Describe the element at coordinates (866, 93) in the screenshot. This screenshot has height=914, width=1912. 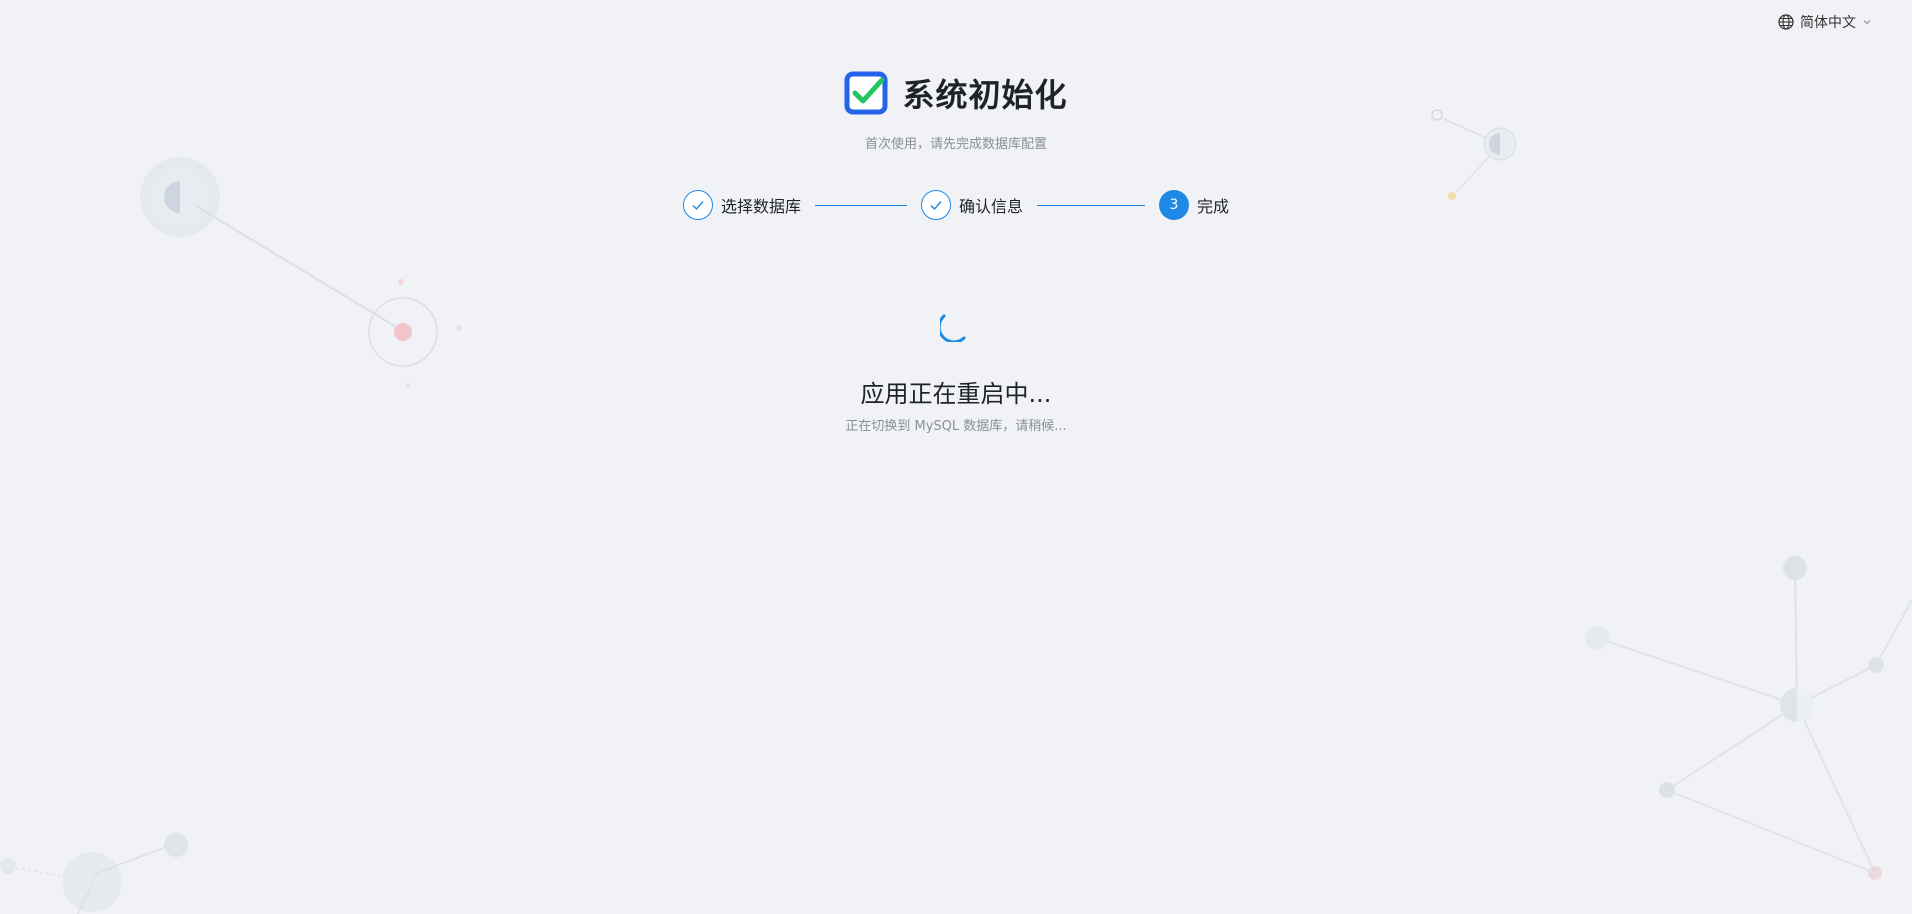
I see `checkbox-logo-icon` at that location.